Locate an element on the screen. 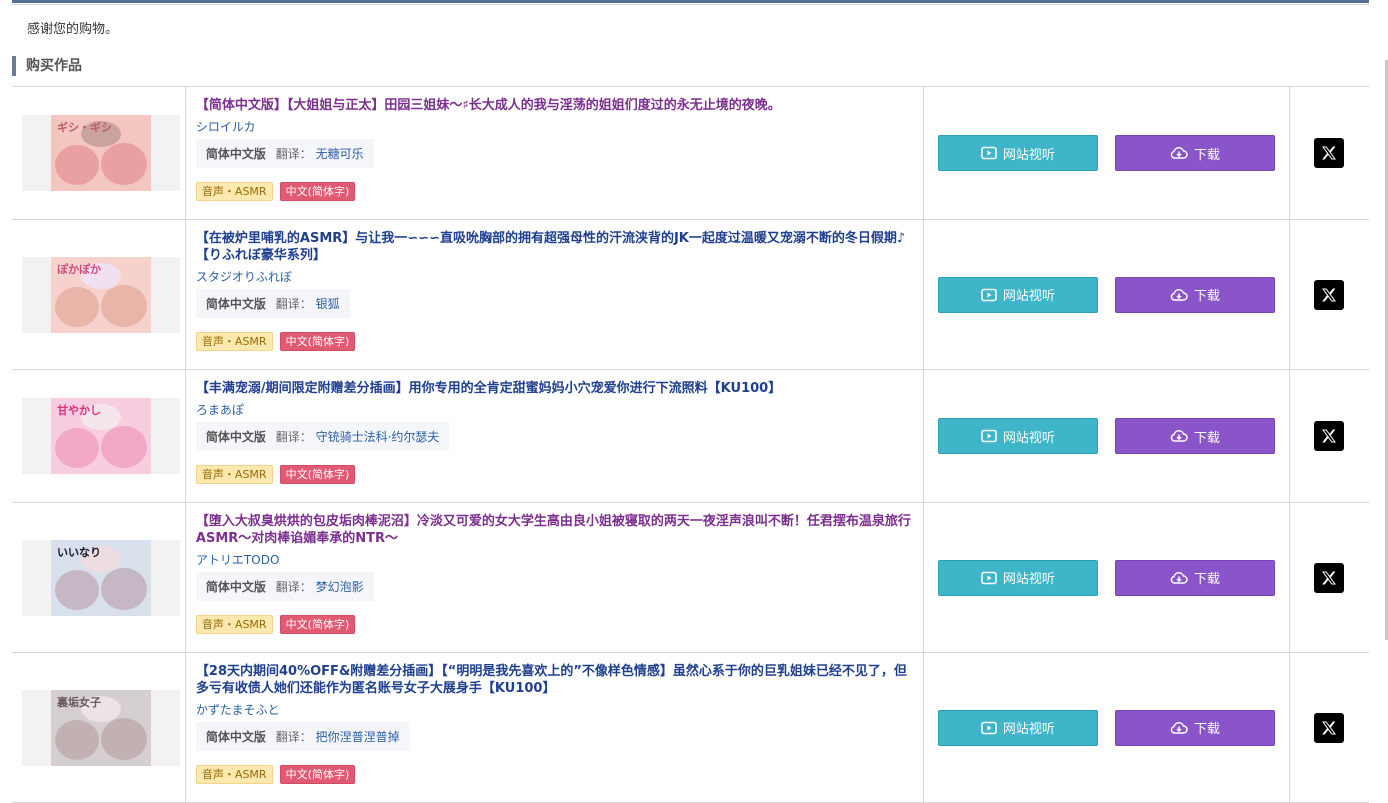 This screenshot has width=1388, height=803. circle-link: ろまあぽ is located at coordinates (554, 409).